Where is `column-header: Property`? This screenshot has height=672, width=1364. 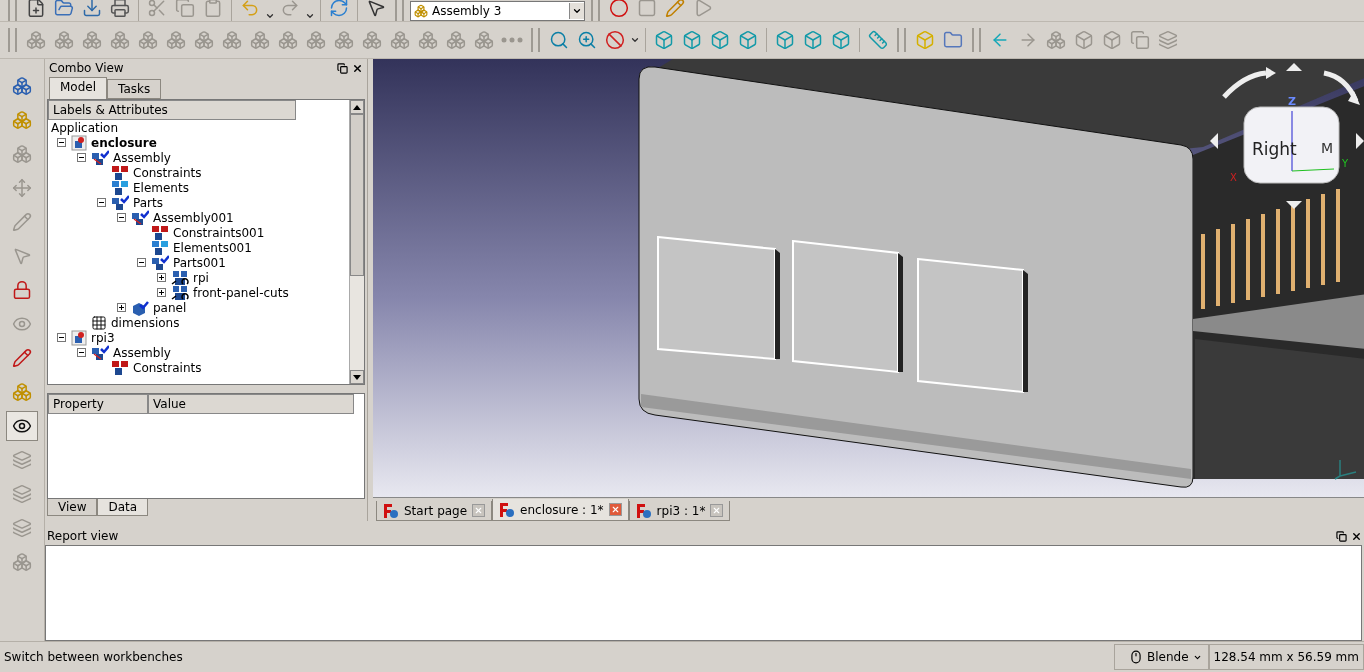
column-header: Property is located at coordinates (98, 404).